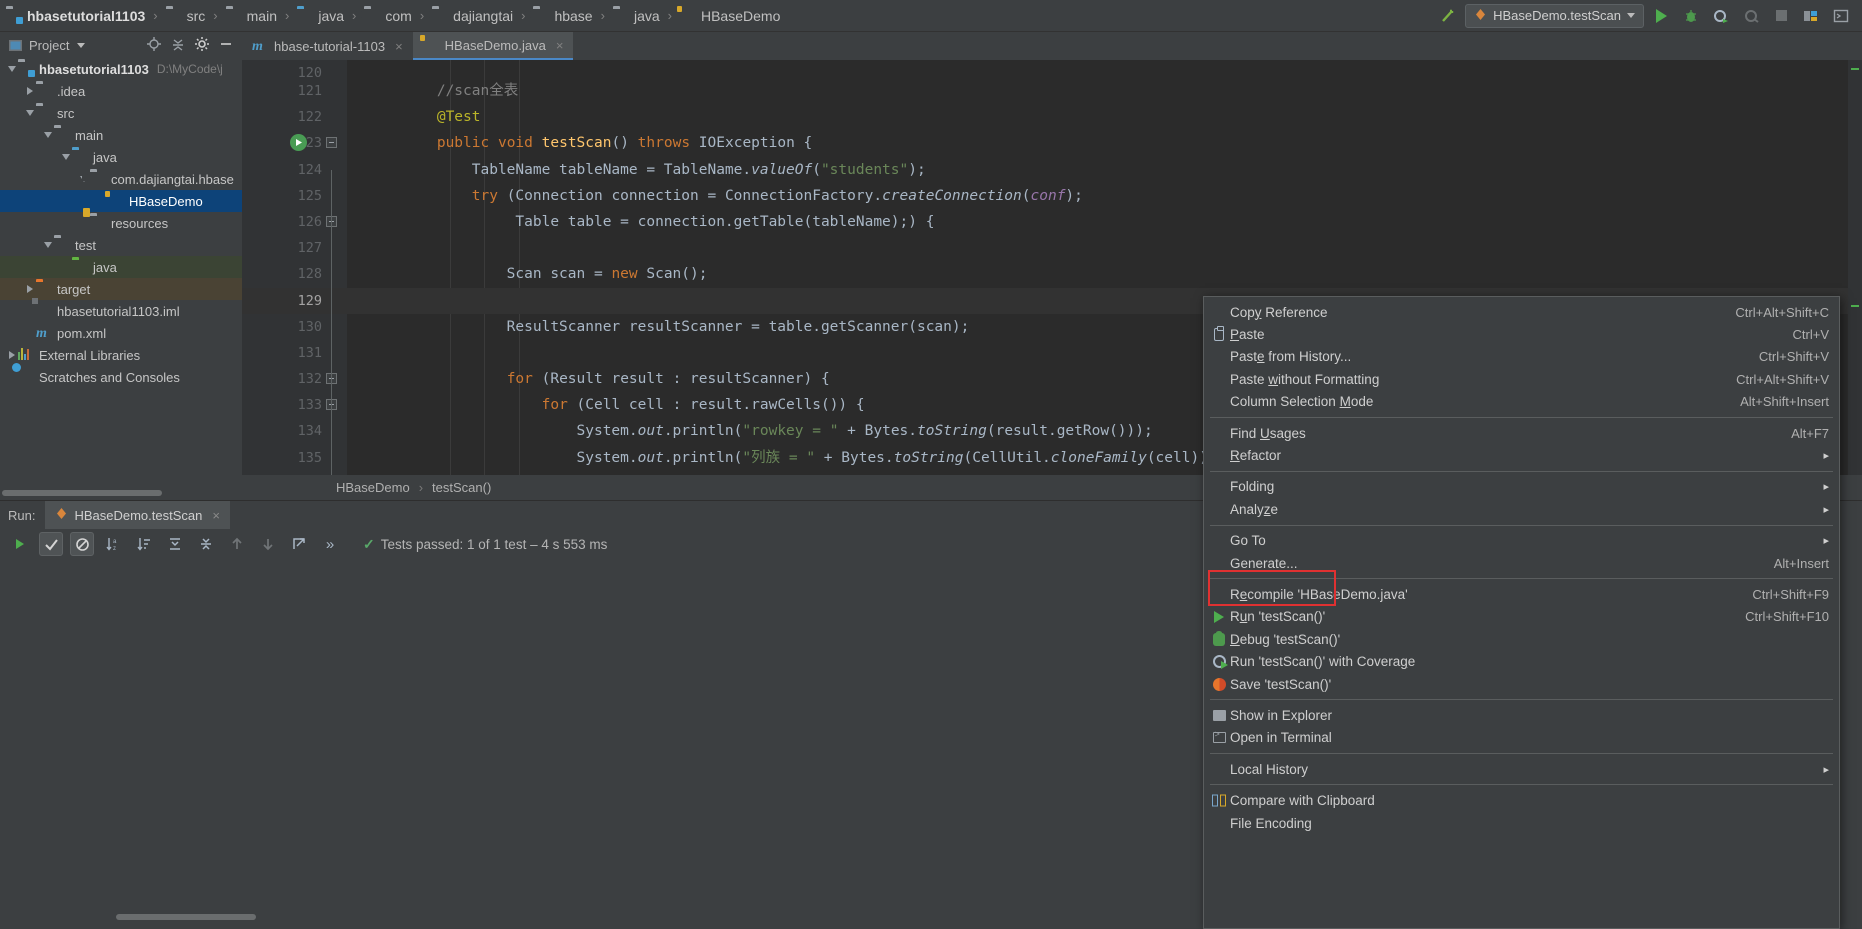  What do you see at coordinates (493, 46) in the screenshot?
I see `editor-tab-hbasedemo-java: HBaseDemo.java ×` at bounding box center [493, 46].